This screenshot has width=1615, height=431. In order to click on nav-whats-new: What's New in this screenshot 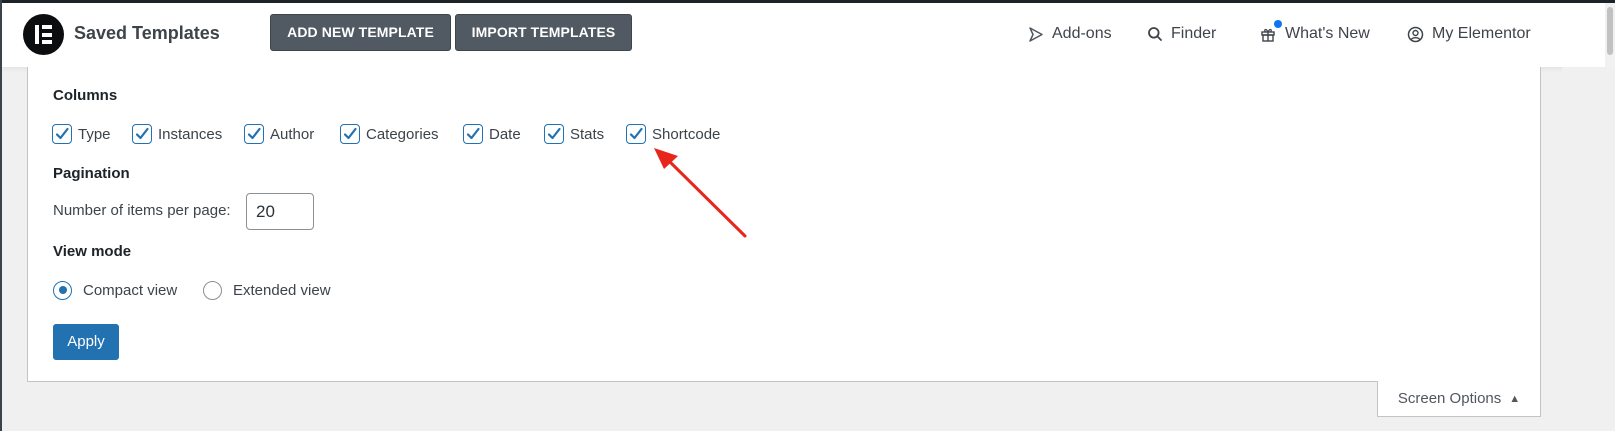, I will do `click(1314, 32)`.